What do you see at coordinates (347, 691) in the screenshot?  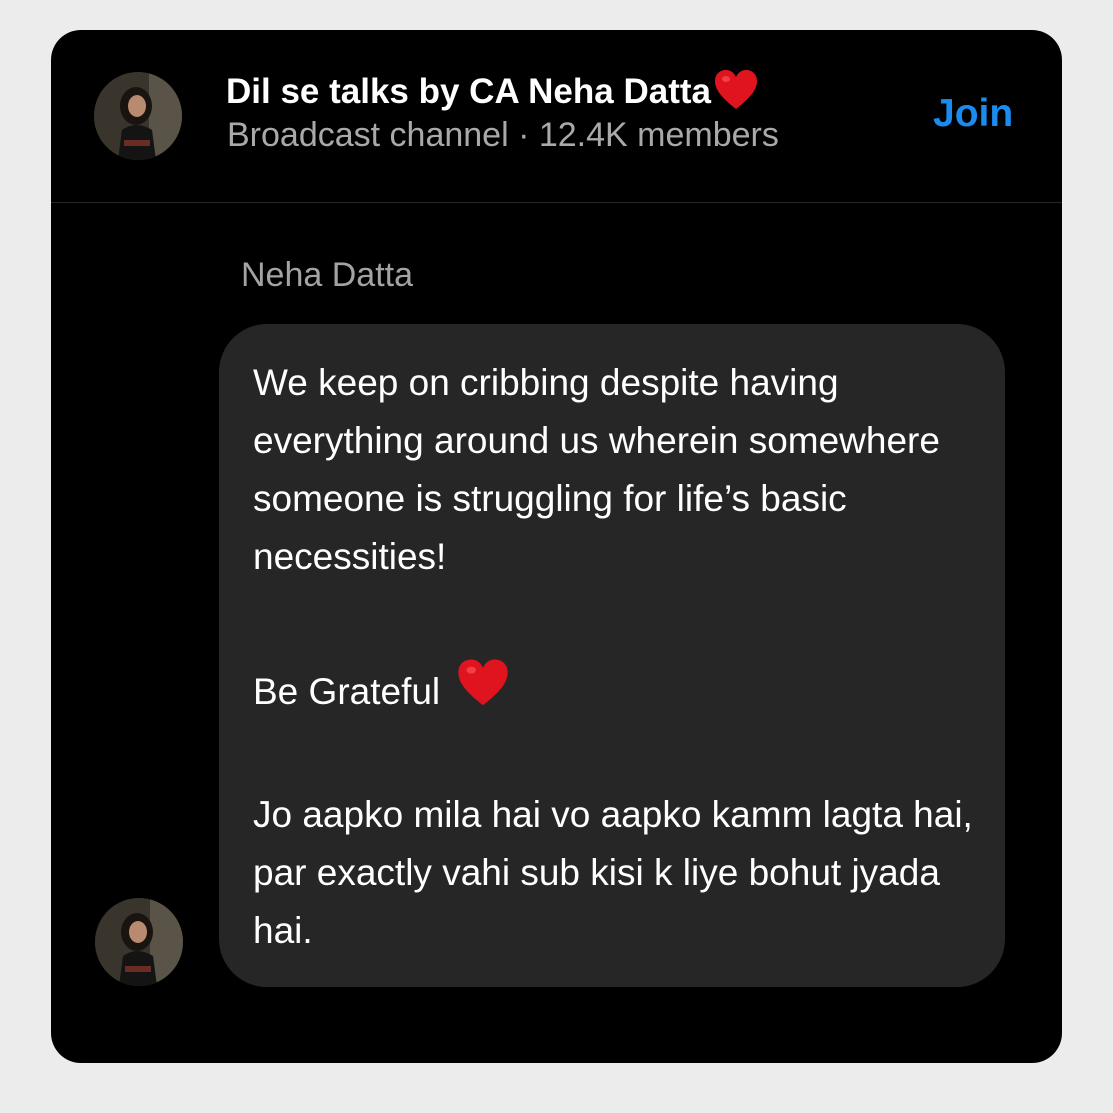 I see `message-paragraph: Be Grateful` at bounding box center [347, 691].